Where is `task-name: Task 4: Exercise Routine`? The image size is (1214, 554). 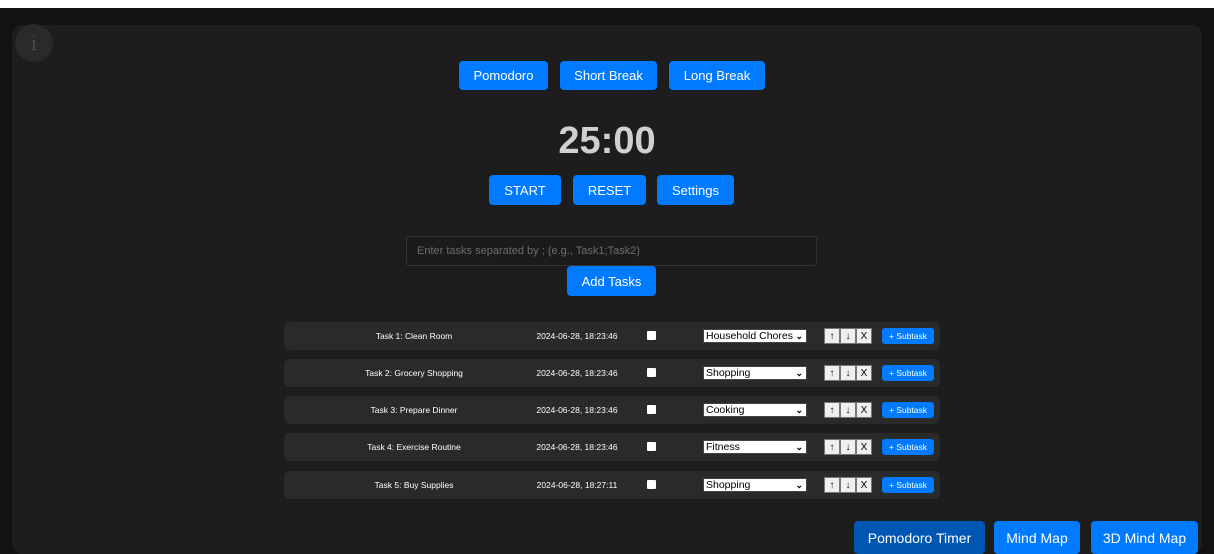
task-name: Task 4: Exercise Routine is located at coordinates (414, 447).